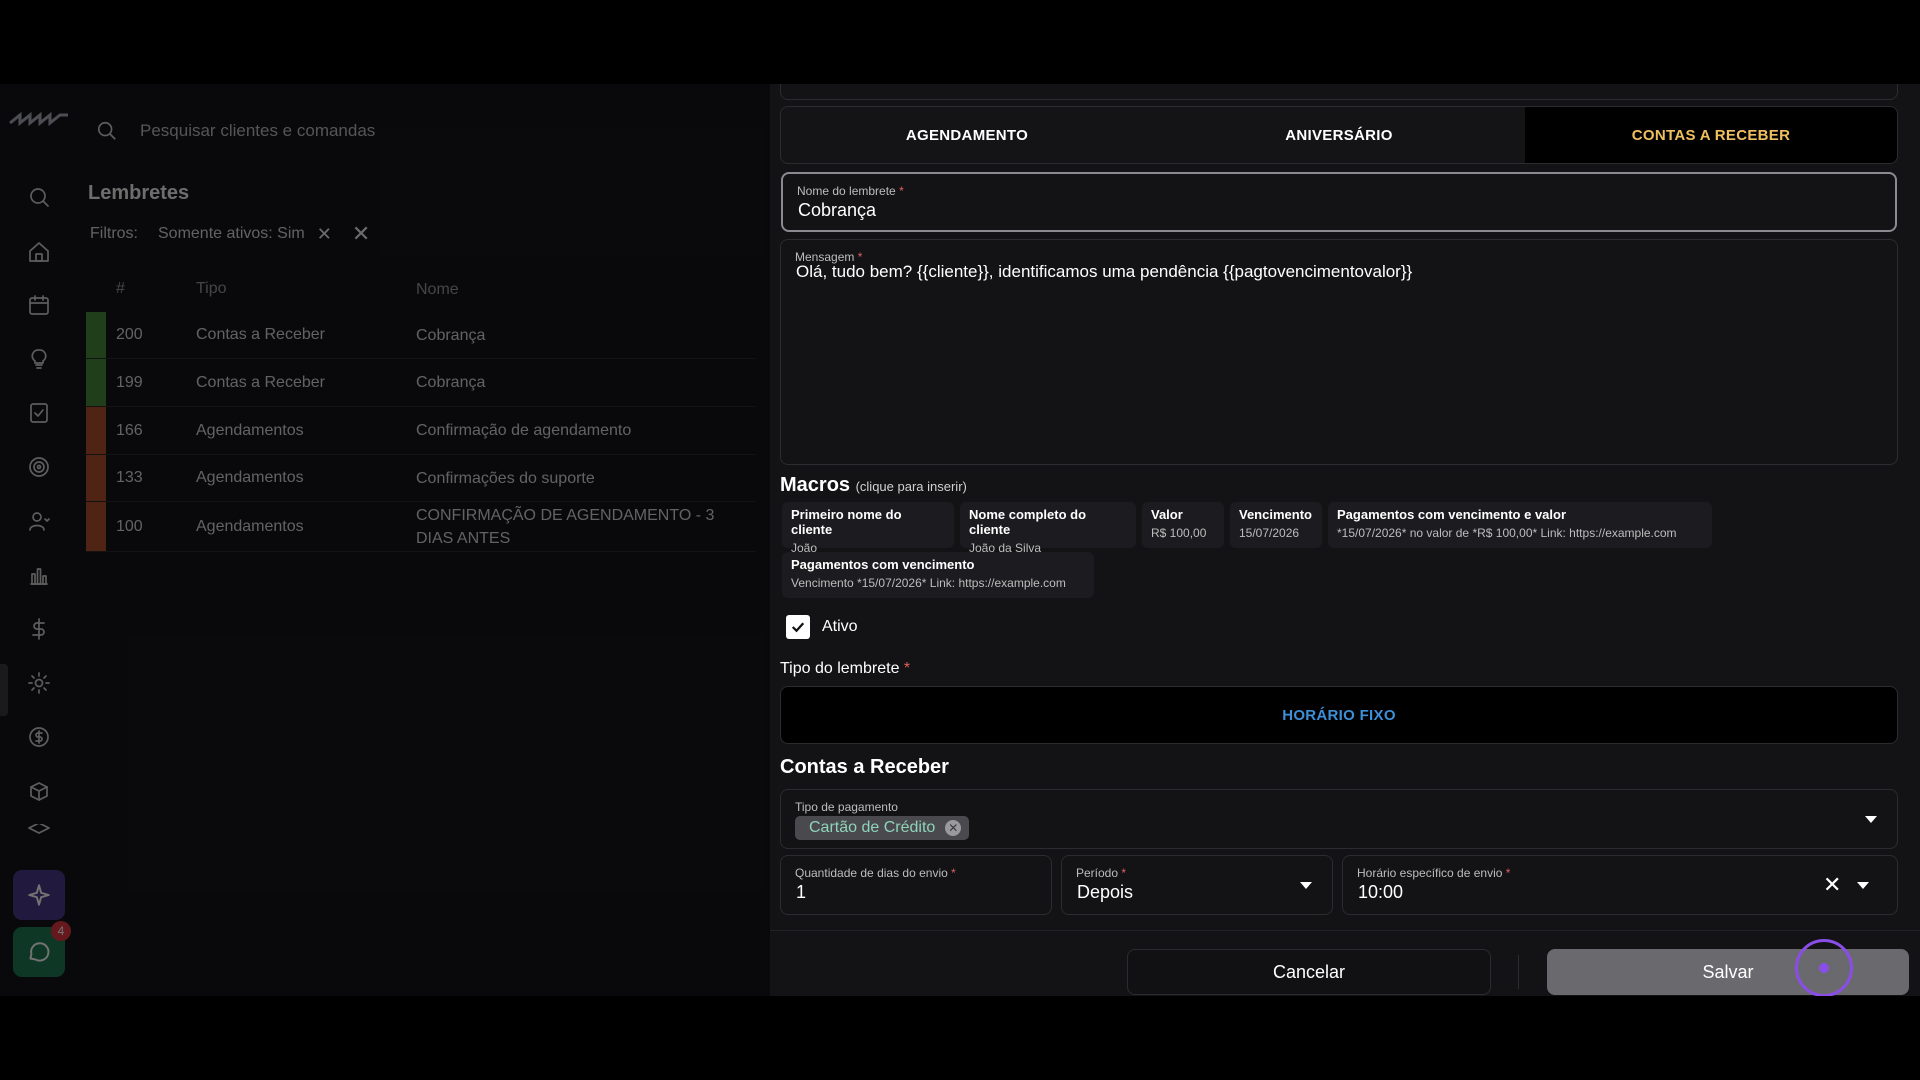 The image size is (1920, 1080). I want to click on click-indicator-dot, so click(1824, 968).